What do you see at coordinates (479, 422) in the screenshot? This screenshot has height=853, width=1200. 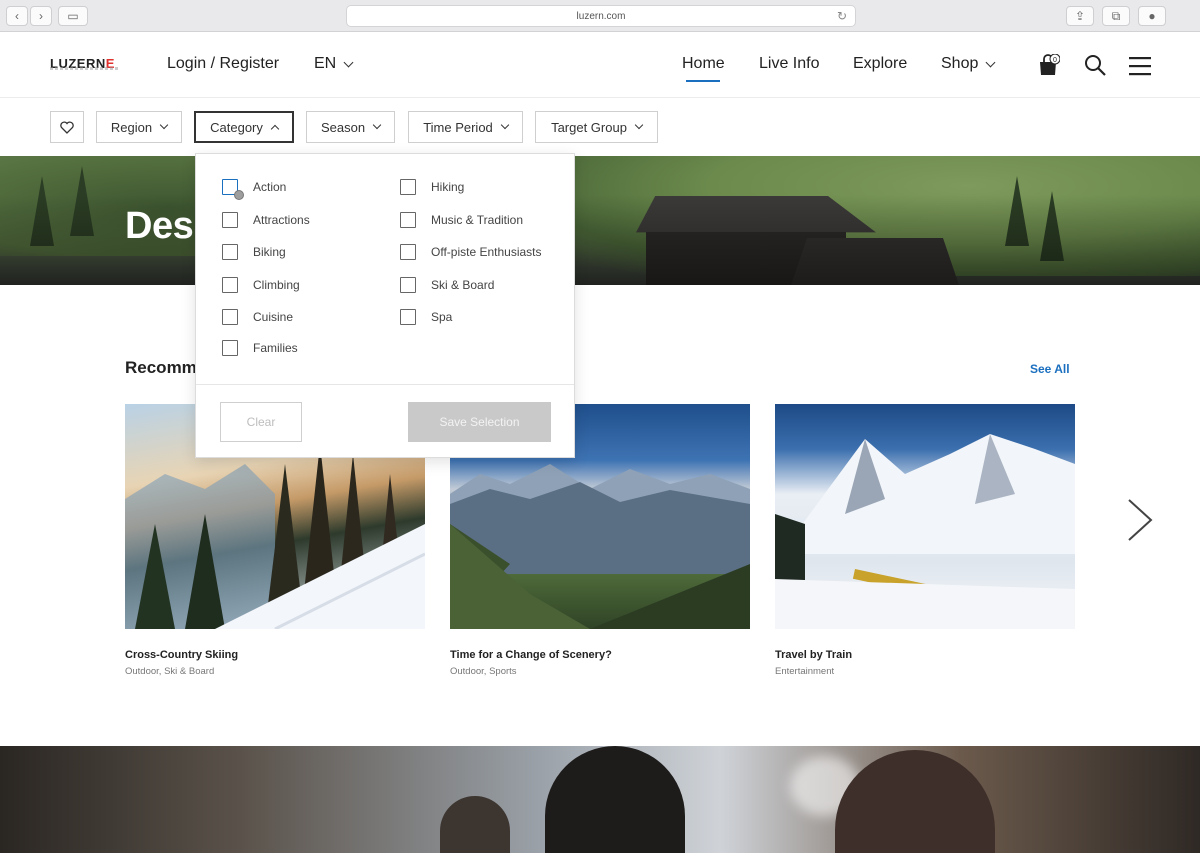 I see `save-selection-button: Save Selection` at bounding box center [479, 422].